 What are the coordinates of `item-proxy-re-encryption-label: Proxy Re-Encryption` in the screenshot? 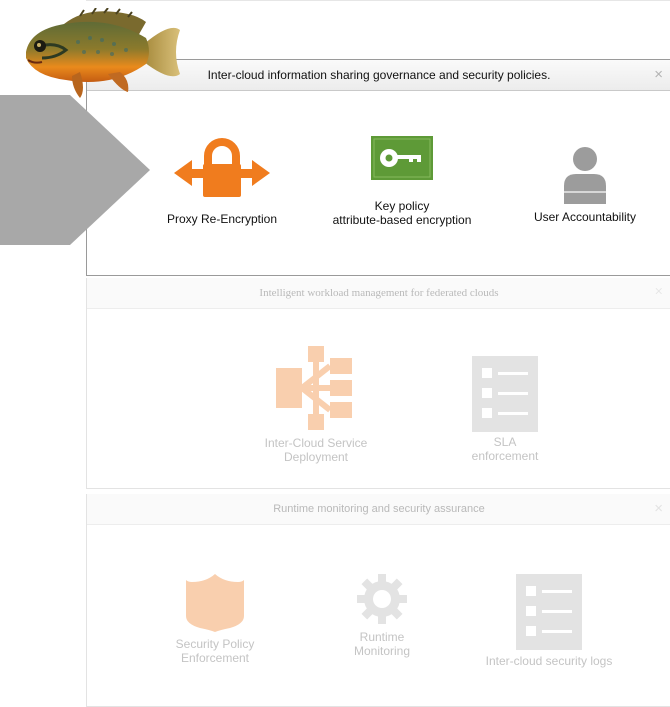 It's located at (222, 219).